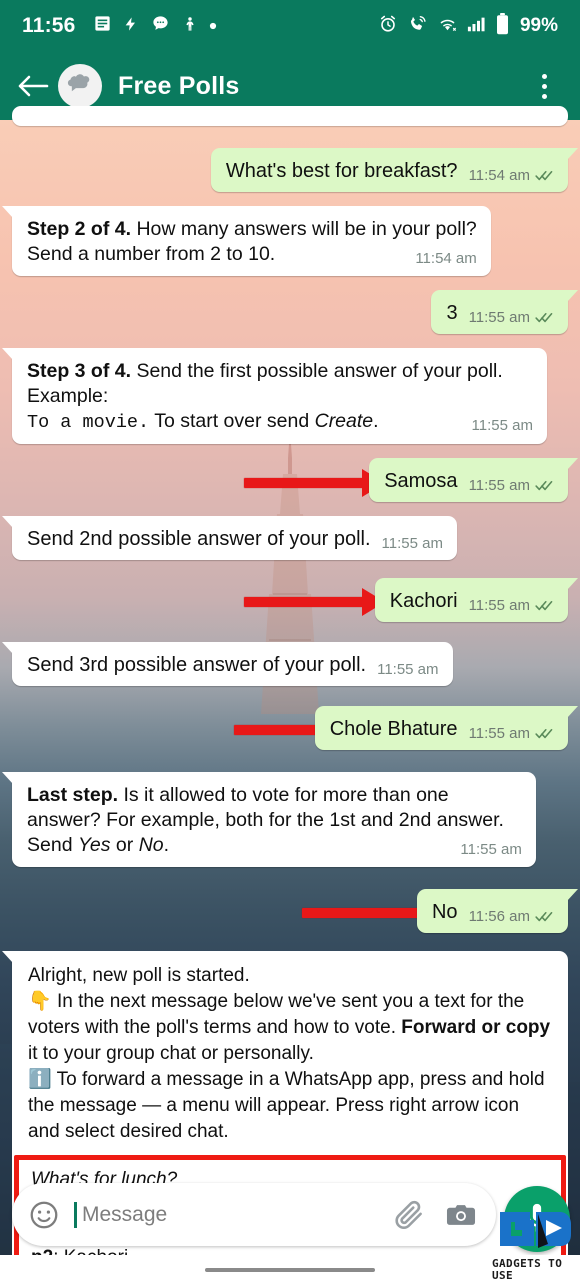 The width and height of the screenshot is (580, 1284). Describe the element at coordinates (388, 26) in the screenshot. I see `alarm-icon` at that location.